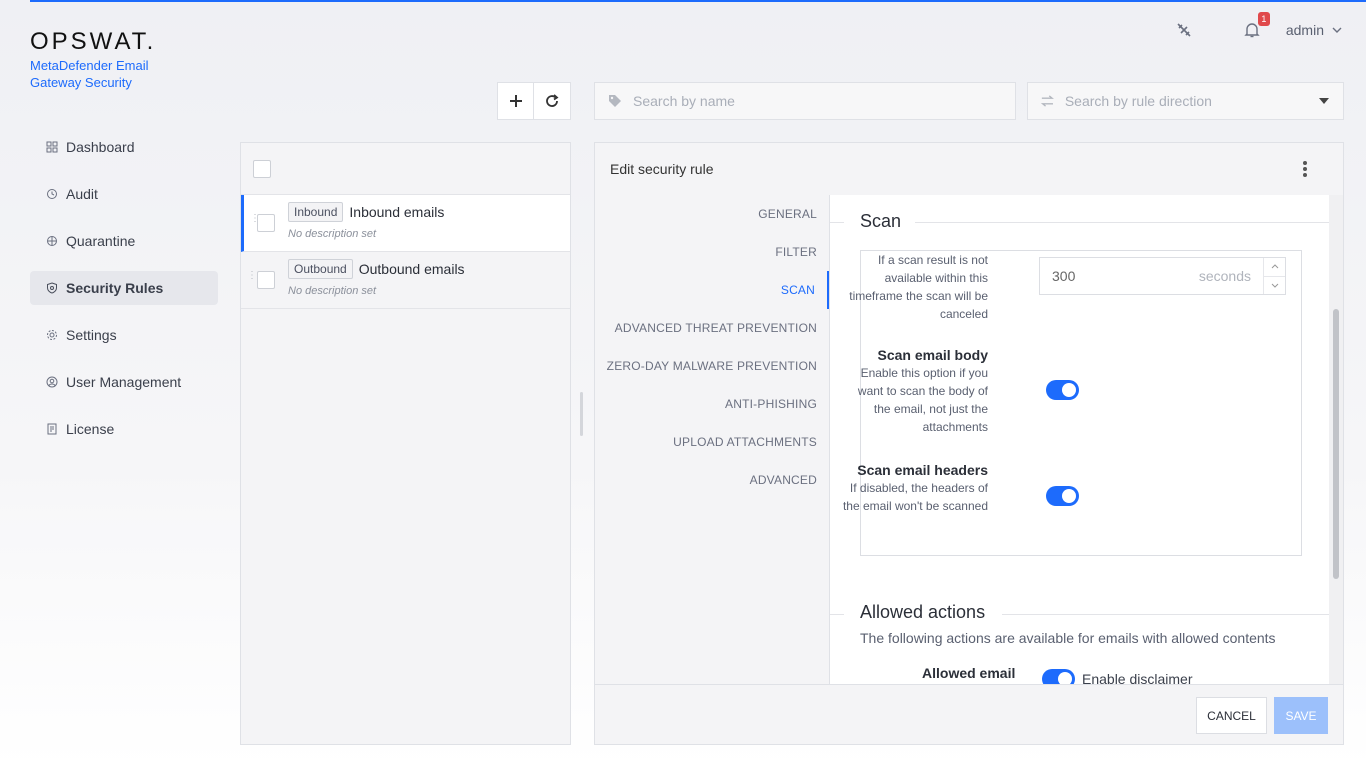  I want to click on scan-headers-label: Scan email headers, so click(922, 470).